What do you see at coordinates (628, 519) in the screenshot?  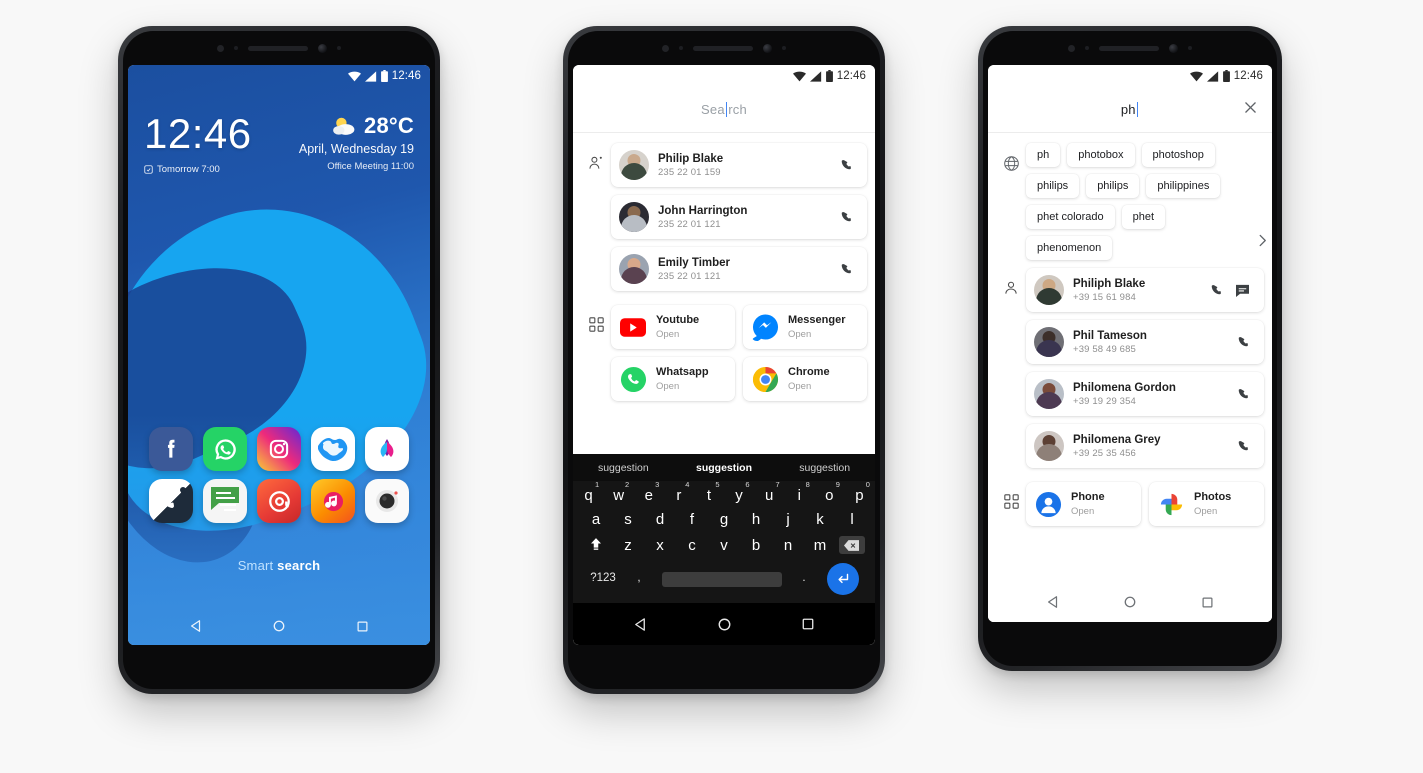 I see `key-s: s` at bounding box center [628, 519].